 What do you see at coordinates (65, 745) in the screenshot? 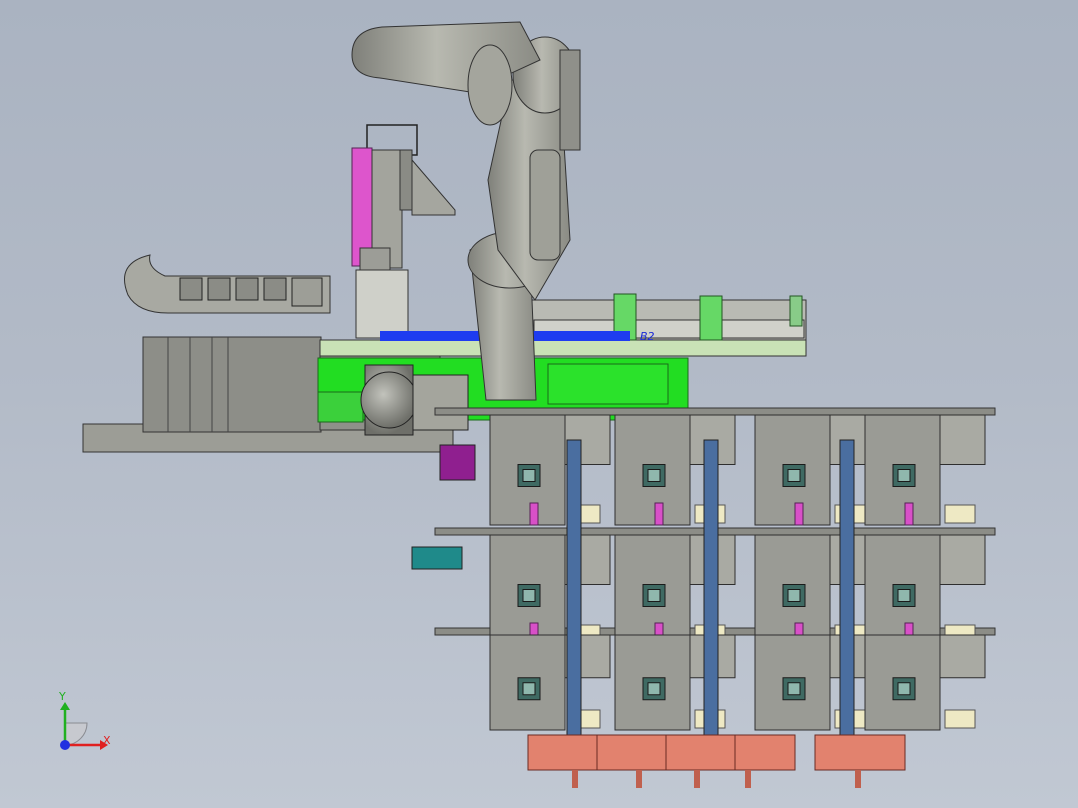
I see `triad-z-axis` at bounding box center [65, 745].